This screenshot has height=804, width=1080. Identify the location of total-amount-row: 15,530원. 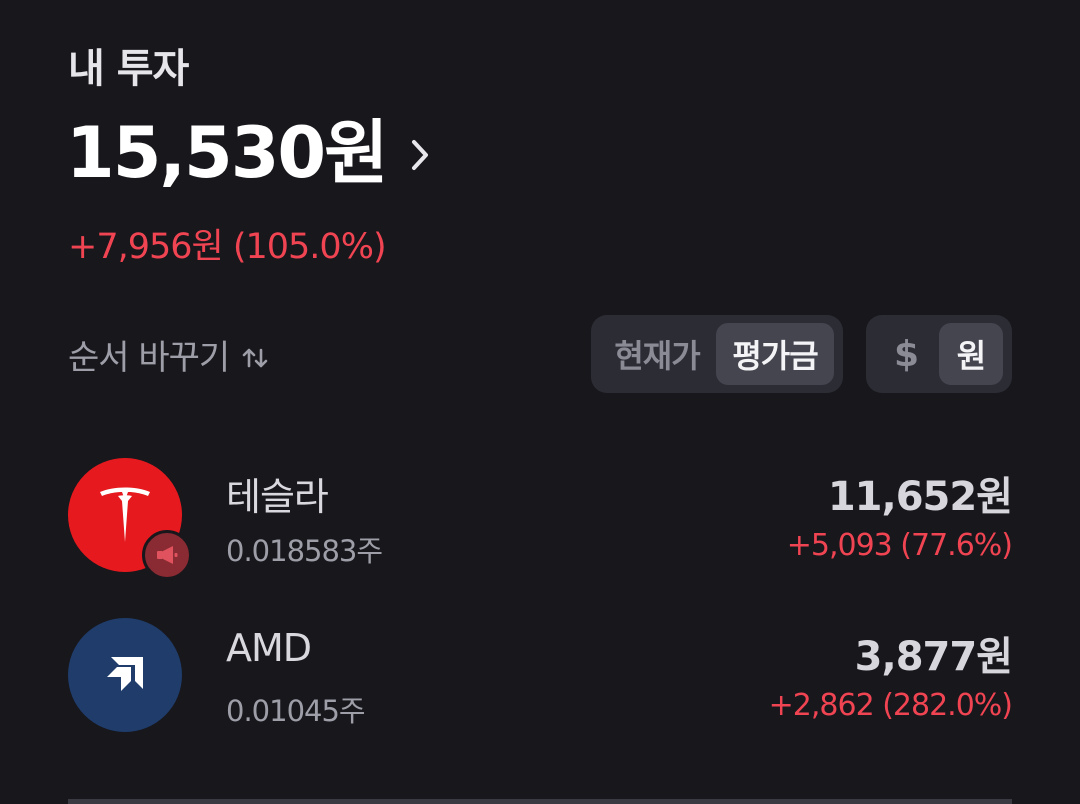
(249, 153).